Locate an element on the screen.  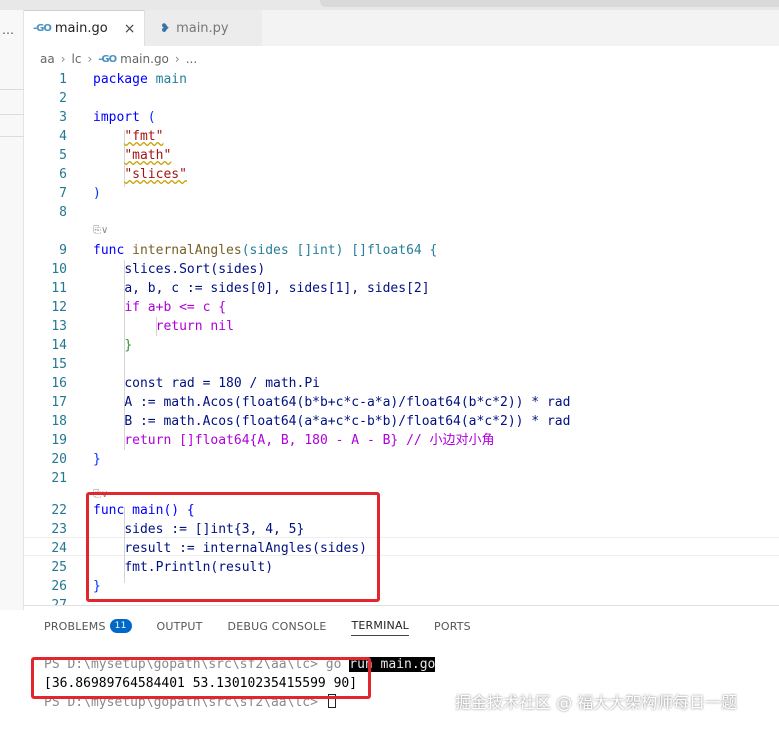
code-line: 20} is located at coordinates (401, 459).